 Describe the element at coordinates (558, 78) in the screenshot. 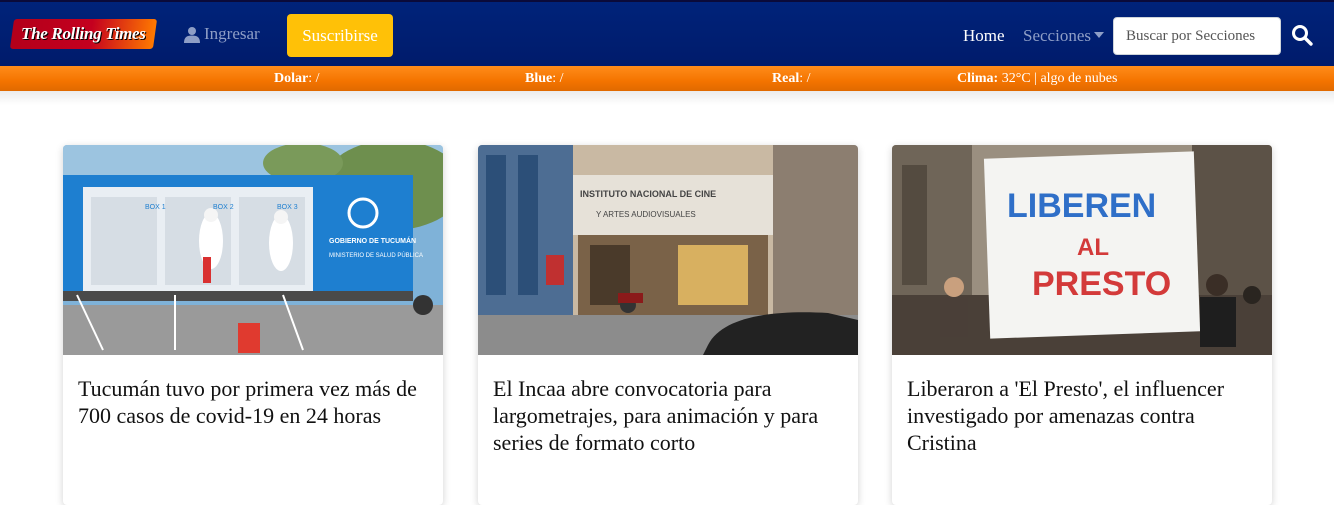

I see `ticker-blue-value: : /` at that location.